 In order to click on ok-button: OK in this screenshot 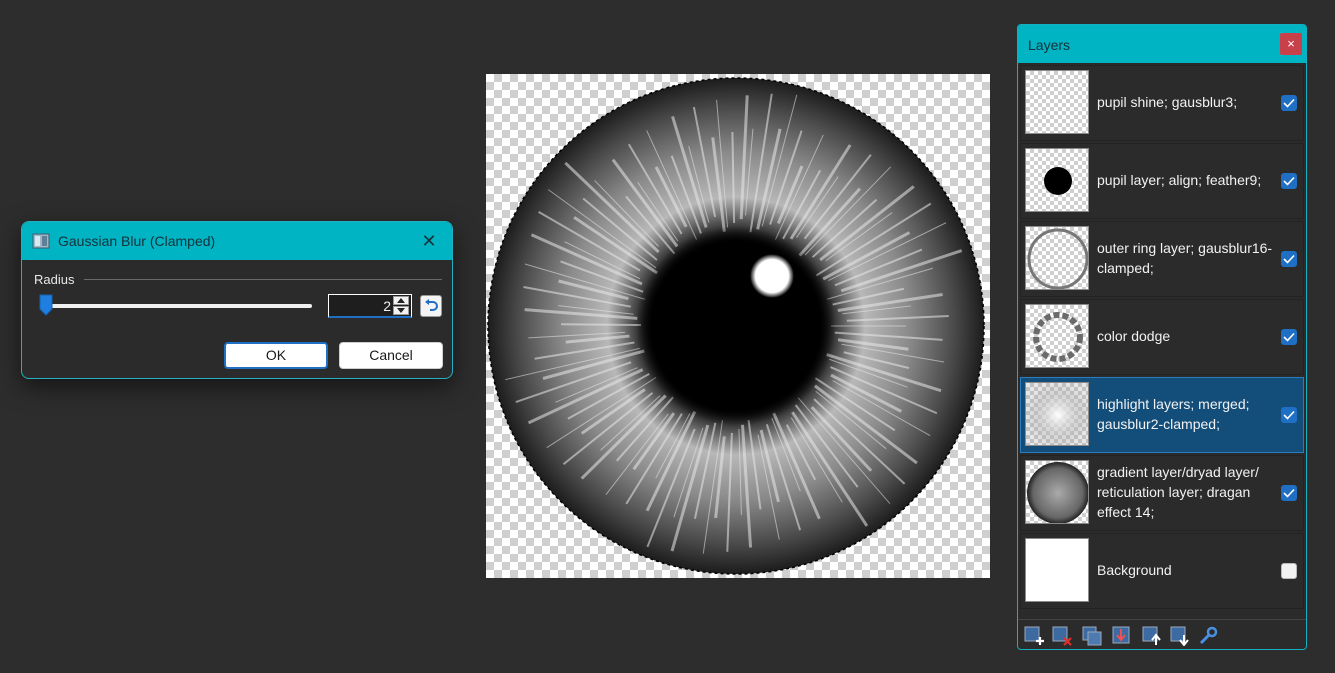, I will do `click(276, 355)`.